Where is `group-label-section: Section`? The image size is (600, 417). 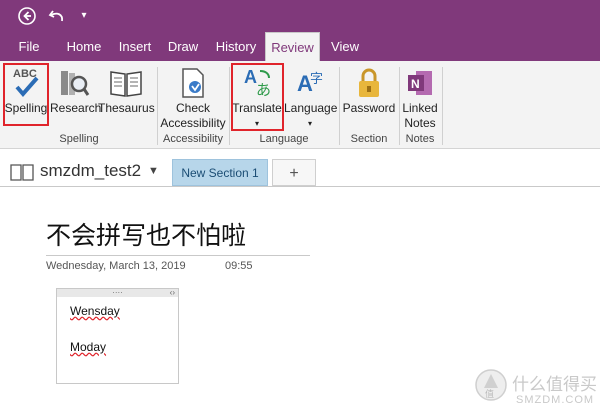 group-label-section: Section is located at coordinates (369, 139).